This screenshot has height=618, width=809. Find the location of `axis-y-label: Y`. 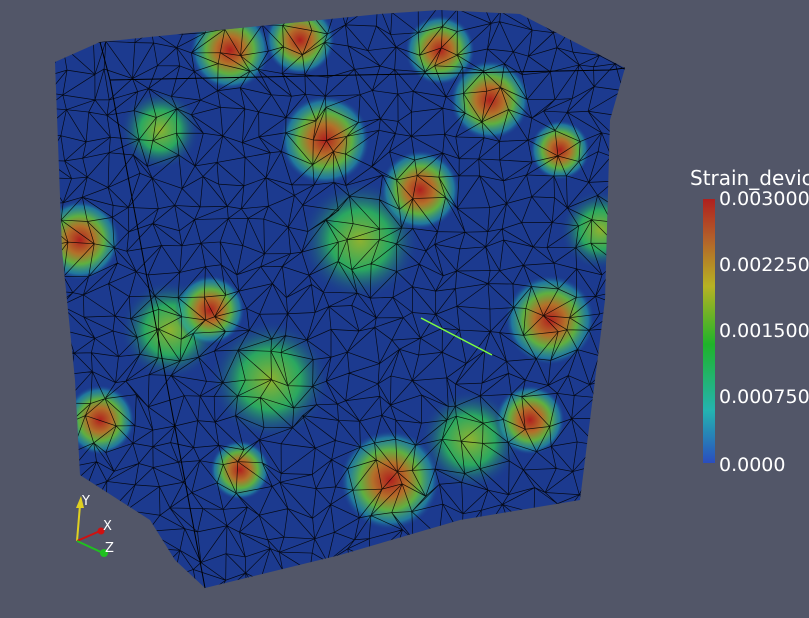

axis-y-label: Y is located at coordinates (86, 501).